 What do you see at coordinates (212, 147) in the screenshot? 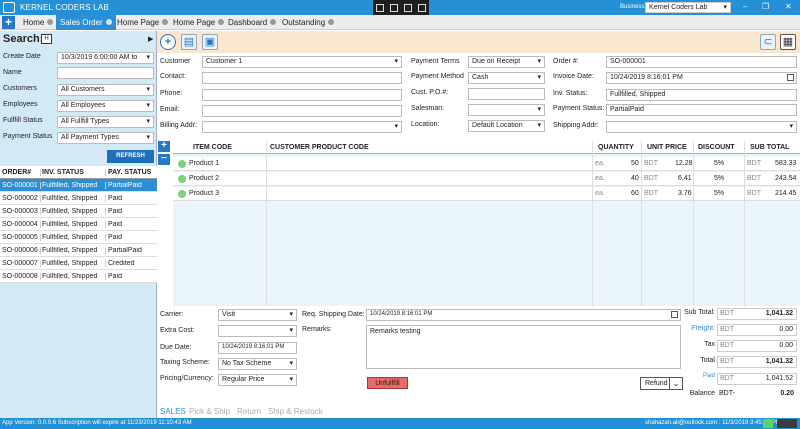
I see `col-item-code: ITEM CODE` at bounding box center [212, 147].